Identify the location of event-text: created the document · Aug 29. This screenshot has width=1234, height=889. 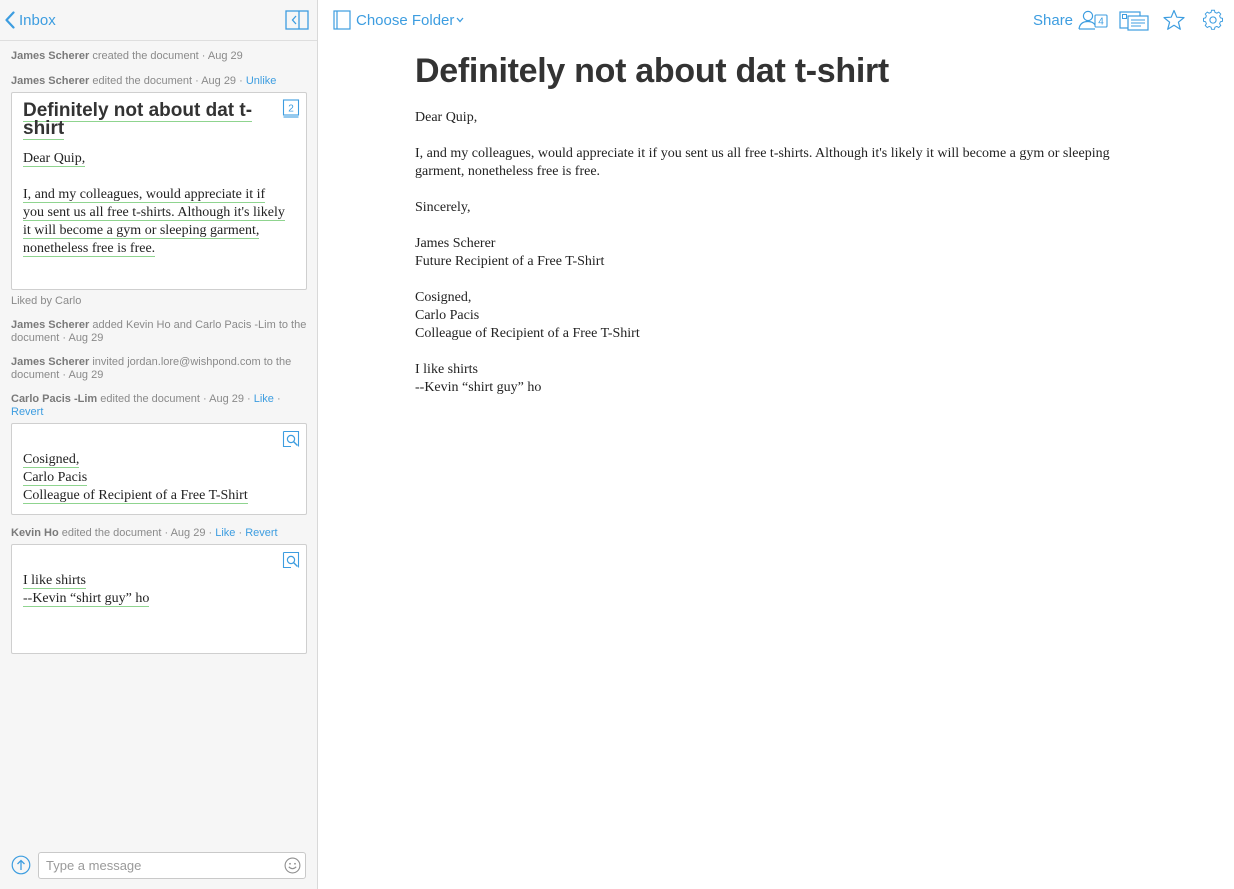
(166, 56).